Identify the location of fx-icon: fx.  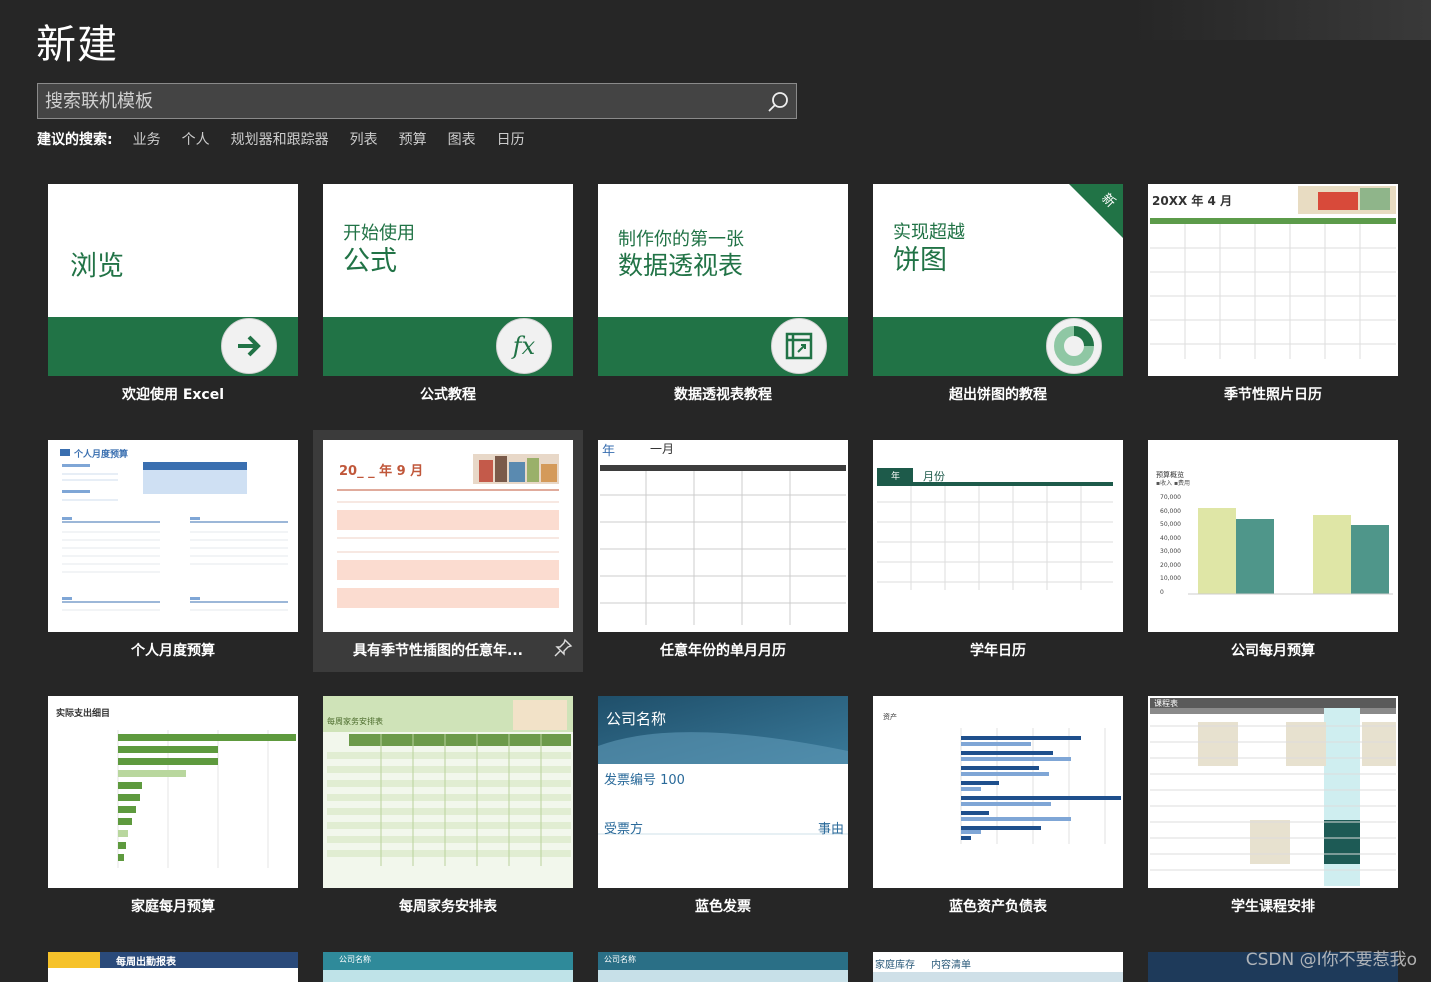
(524, 346).